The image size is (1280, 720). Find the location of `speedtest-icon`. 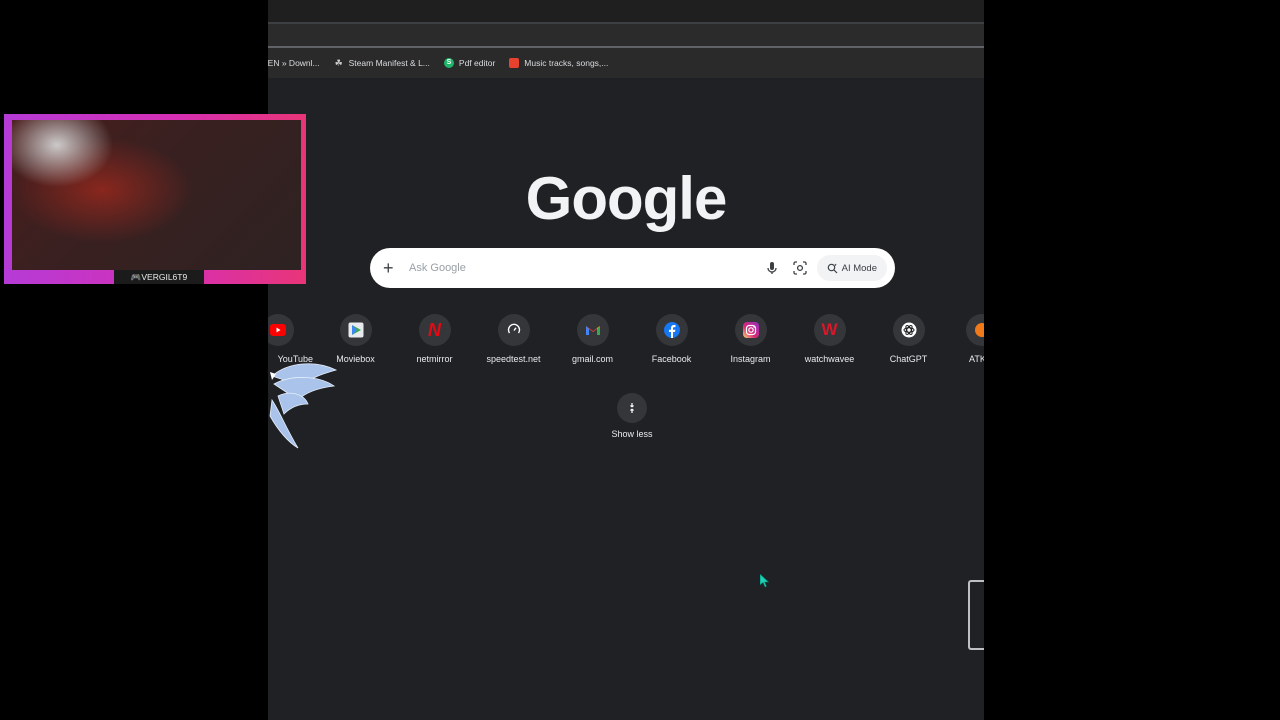

speedtest-icon is located at coordinates (513, 330).